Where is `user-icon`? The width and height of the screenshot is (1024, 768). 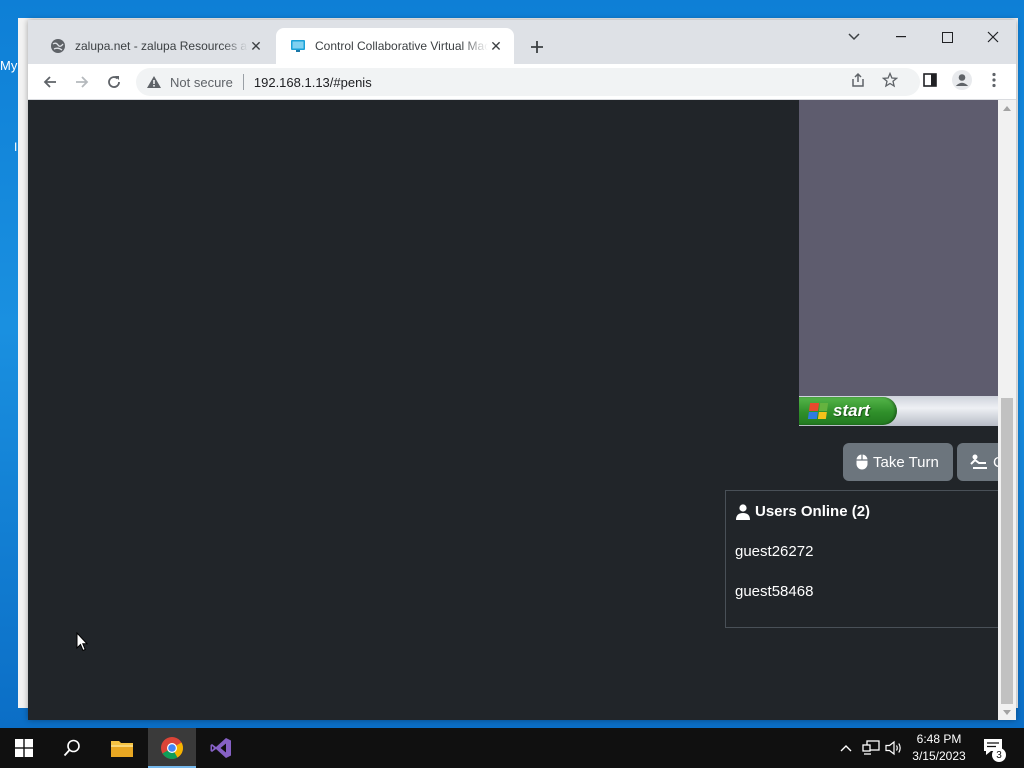
user-icon is located at coordinates (743, 511).